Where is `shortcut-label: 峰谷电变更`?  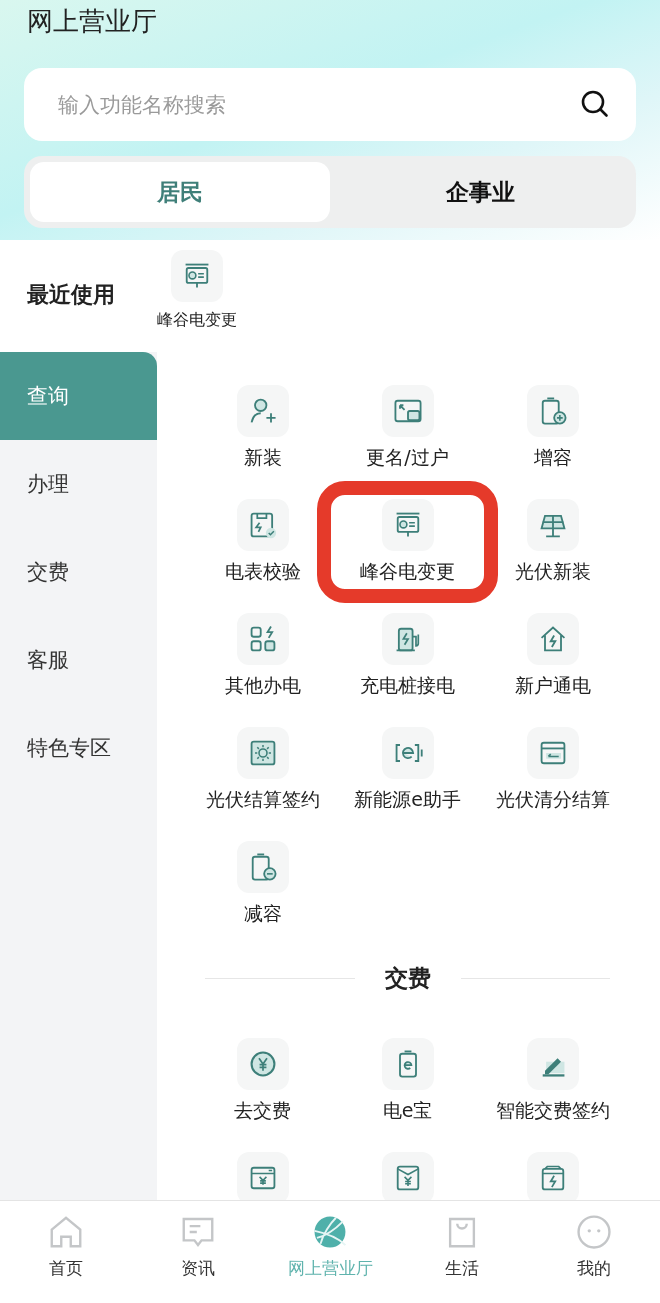 shortcut-label: 峰谷电变更 is located at coordinates (197, 320).